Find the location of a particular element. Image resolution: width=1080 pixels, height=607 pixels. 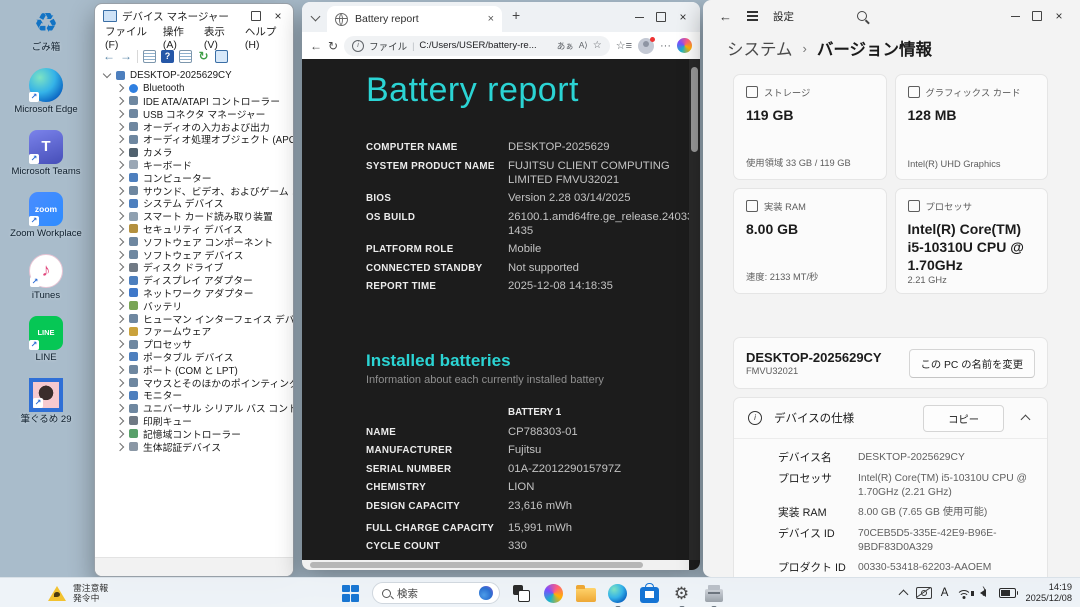

desktop-shortcut: ♪ ↗ iTunes is located at coordinates (46, 277).